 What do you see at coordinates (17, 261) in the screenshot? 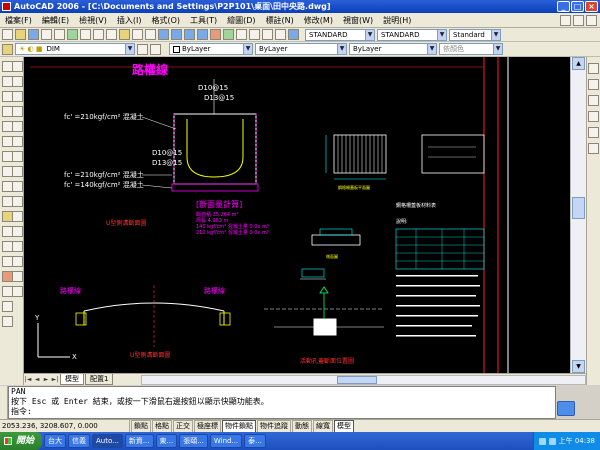
I see `chamfer-icon` at bounding box center [17, 261].